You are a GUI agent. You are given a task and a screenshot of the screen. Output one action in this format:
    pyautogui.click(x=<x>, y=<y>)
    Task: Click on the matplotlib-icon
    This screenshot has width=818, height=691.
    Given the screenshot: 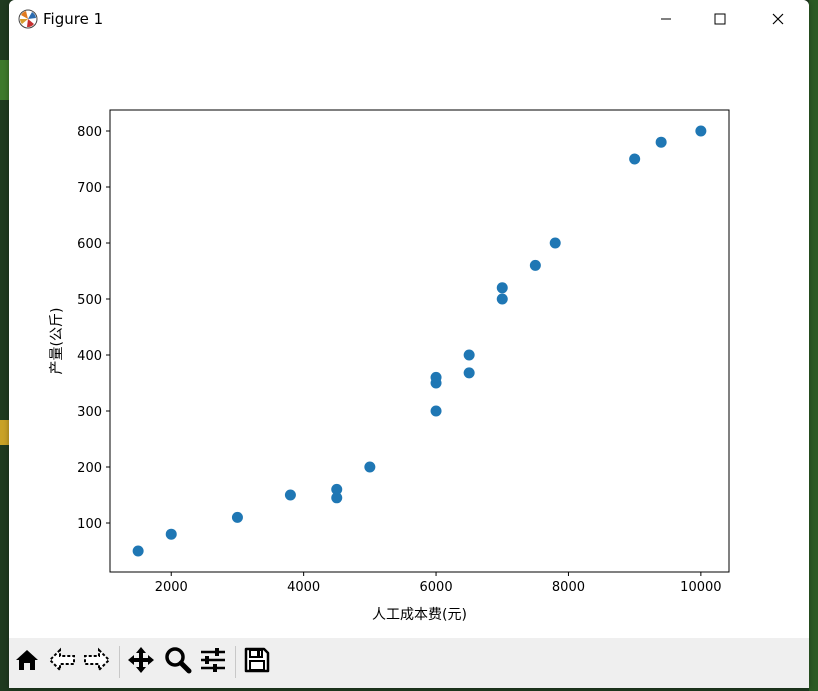 What is the action you would take?
    pyautogui.click(x=28, y=19)
    